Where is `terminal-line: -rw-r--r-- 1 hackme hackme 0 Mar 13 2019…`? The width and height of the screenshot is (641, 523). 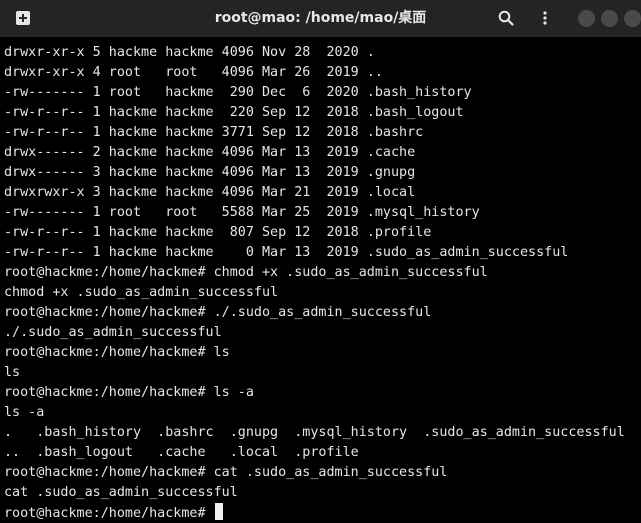
terminal-line: -rw-r--r-- 1 hackme hackme 0 Mar 13 2019… is located at coordinates (286, 252).